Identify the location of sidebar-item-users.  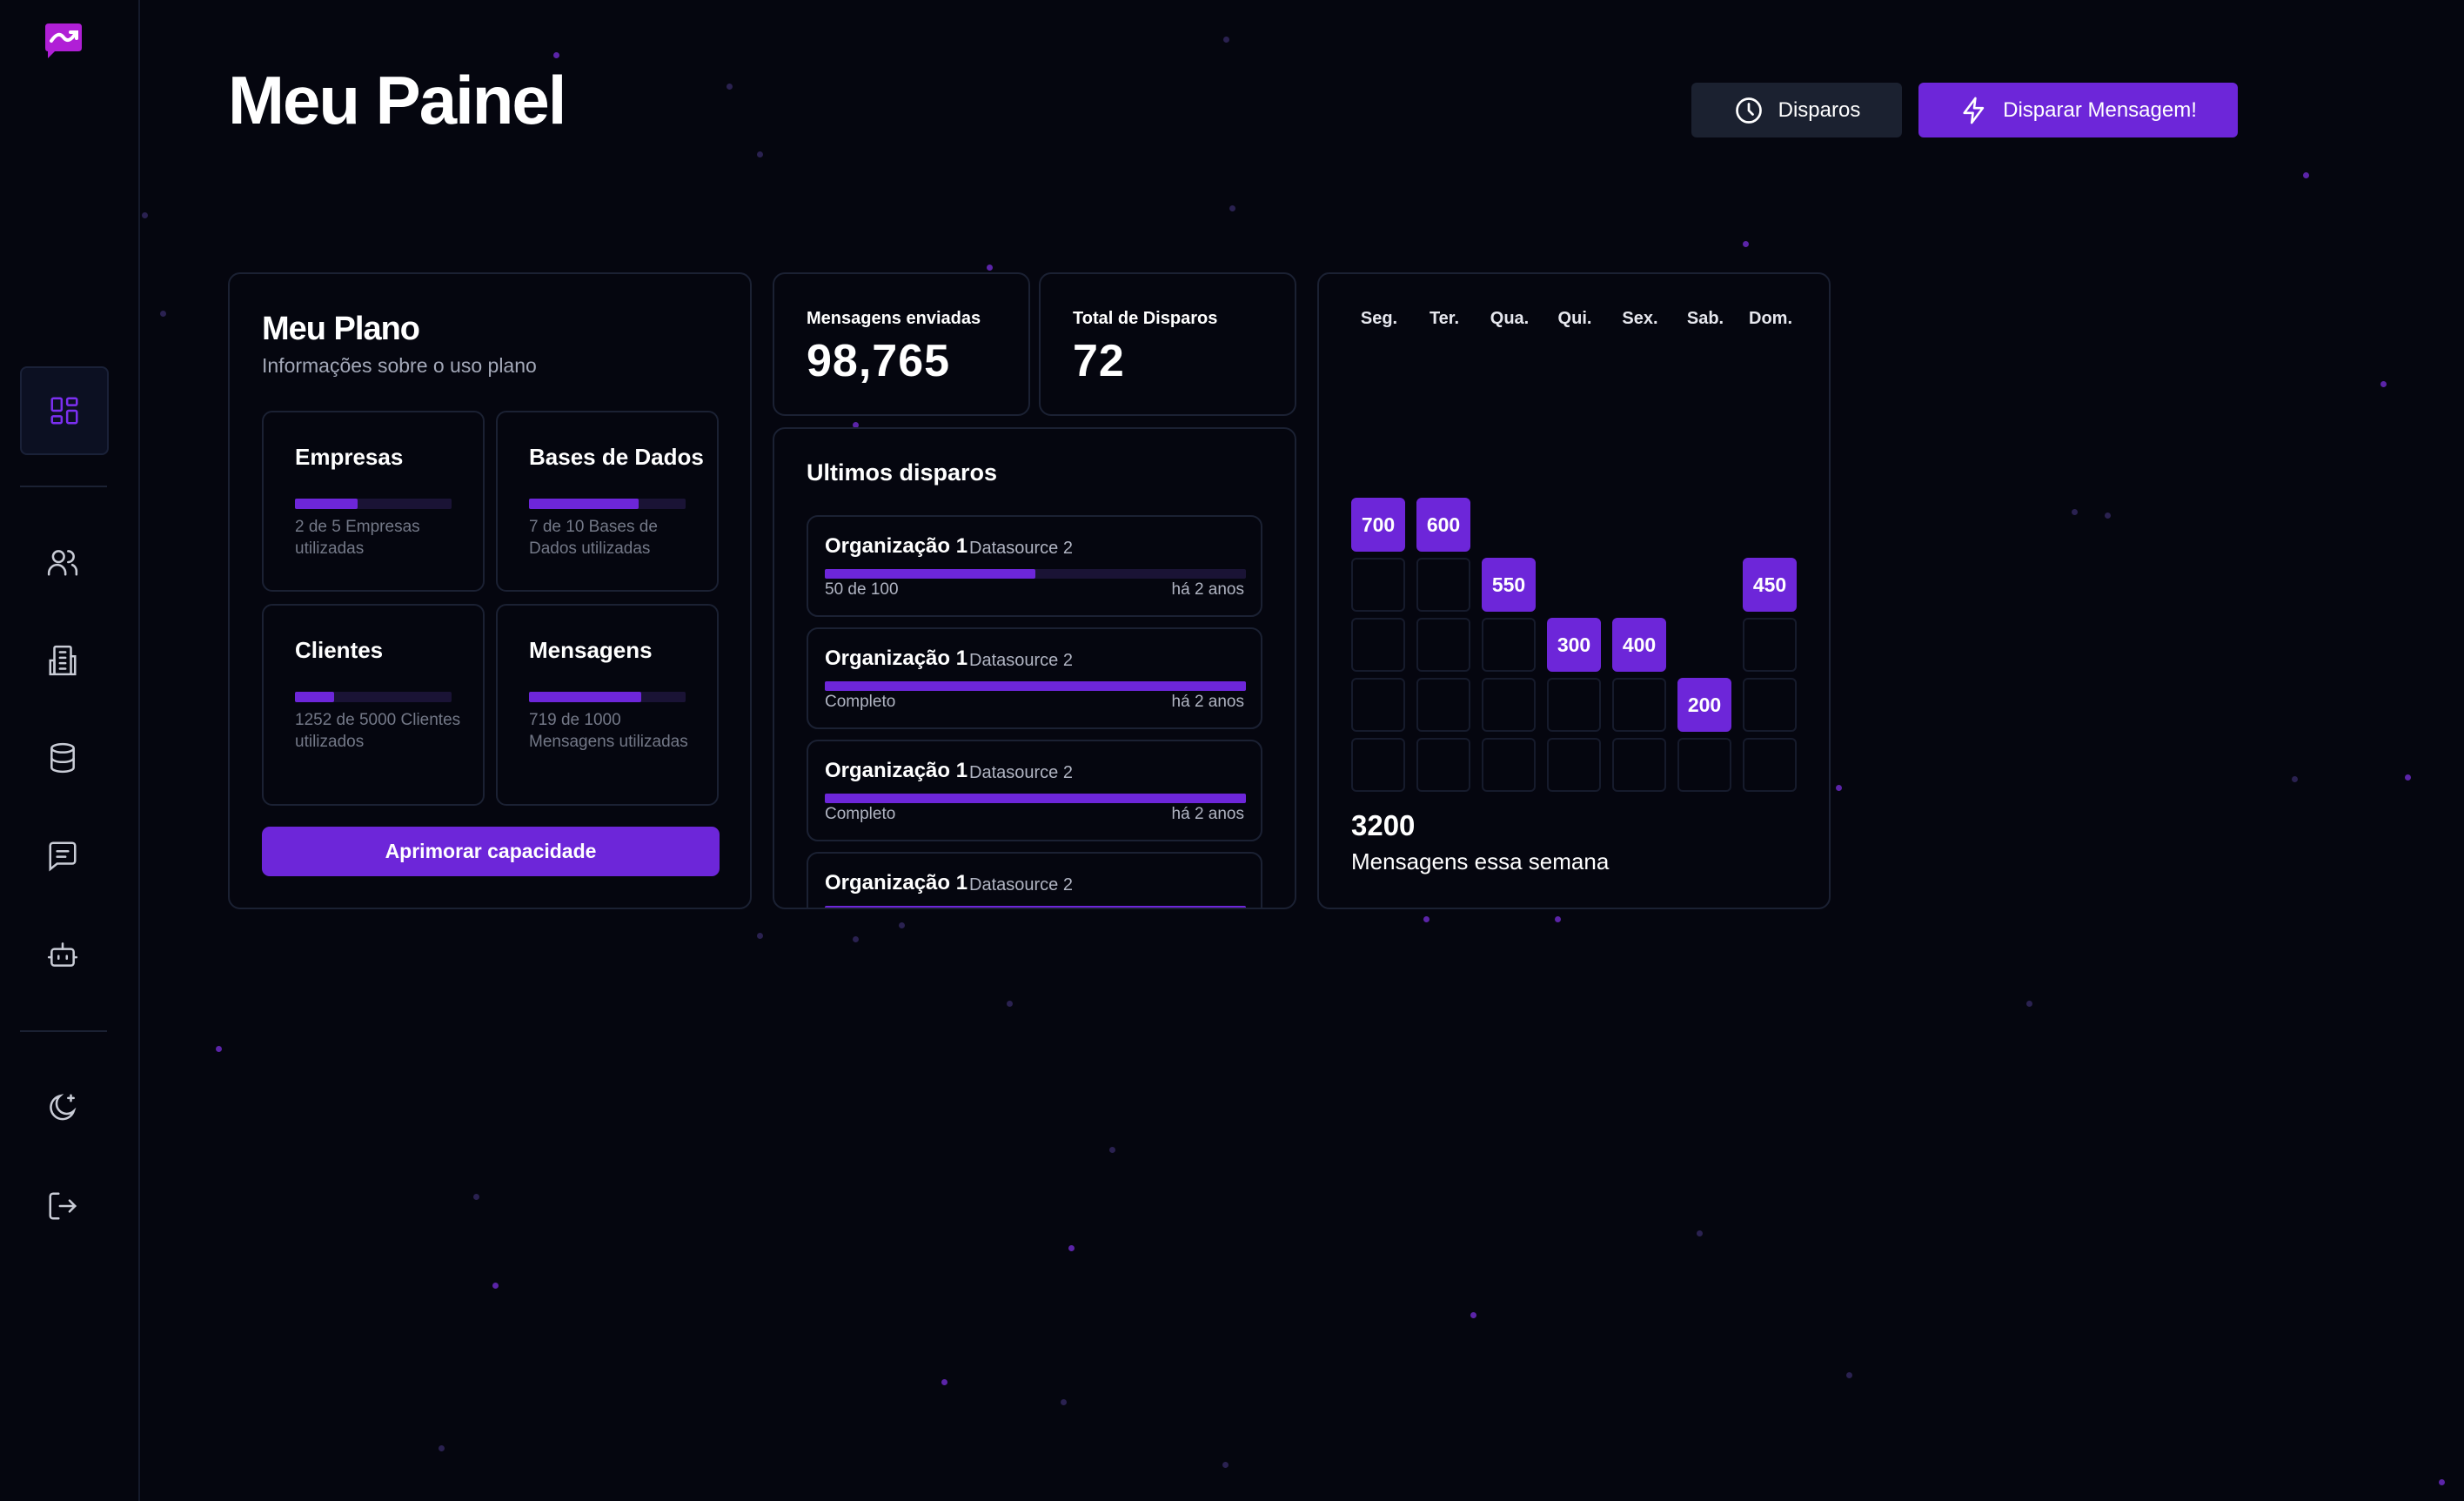
(62, 562).